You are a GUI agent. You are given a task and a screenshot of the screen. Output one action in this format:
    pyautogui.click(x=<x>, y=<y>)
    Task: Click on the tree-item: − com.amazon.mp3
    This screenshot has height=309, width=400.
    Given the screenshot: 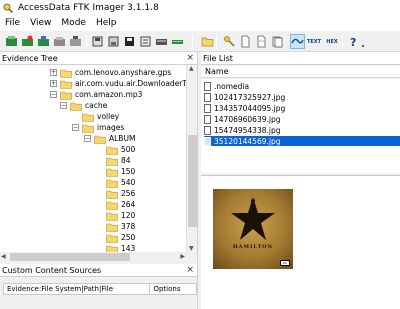 What is the action you would take?
    pyautogui.click(x=96, y=94)
    